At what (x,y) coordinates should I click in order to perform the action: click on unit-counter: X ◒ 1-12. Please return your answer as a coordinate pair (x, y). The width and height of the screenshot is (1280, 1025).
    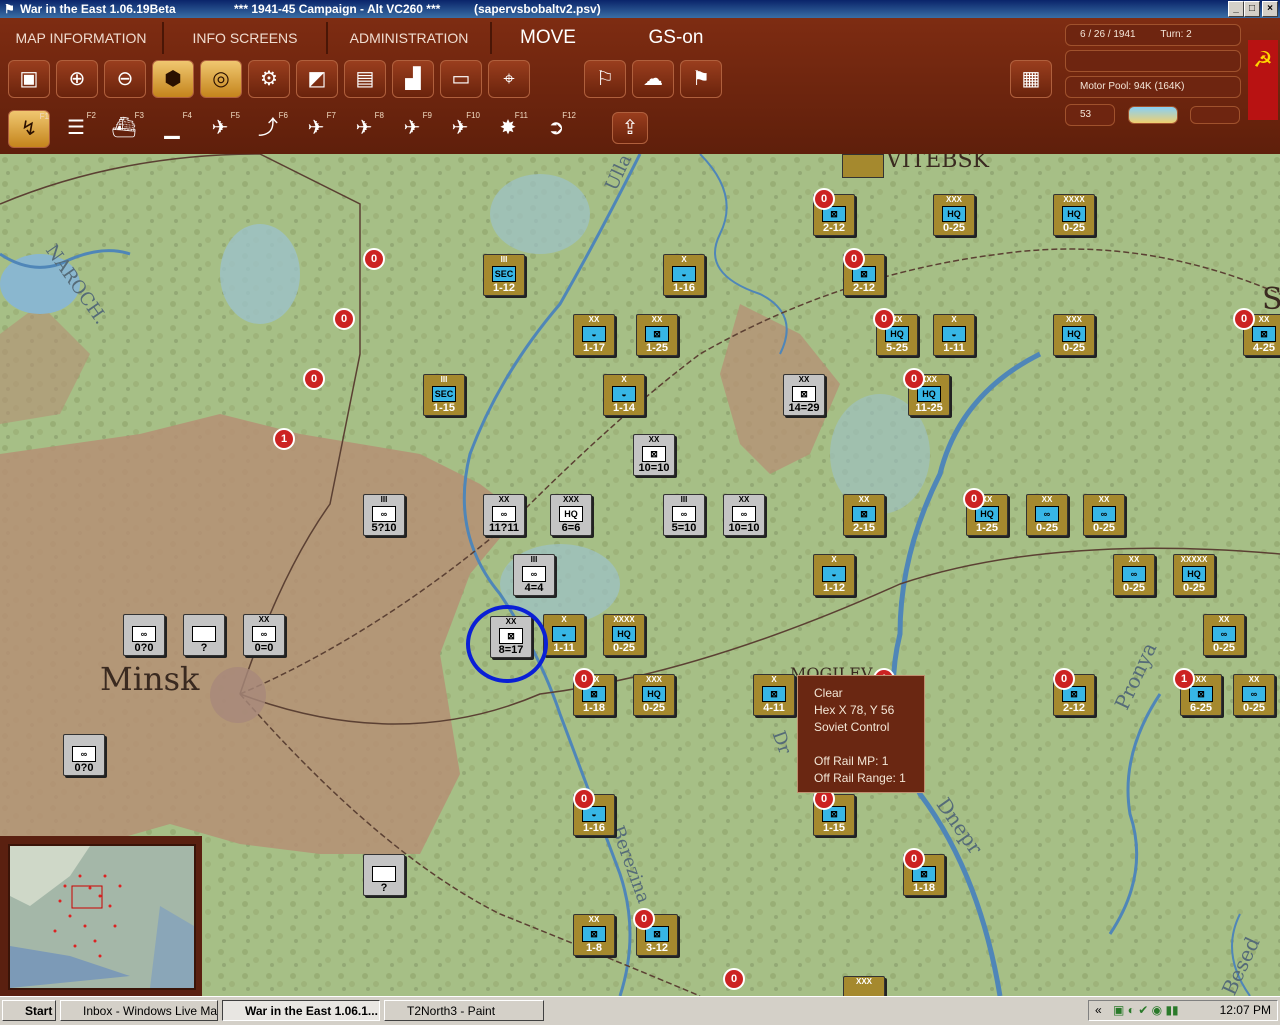
    Looking at the image, I should click on (834, 575).